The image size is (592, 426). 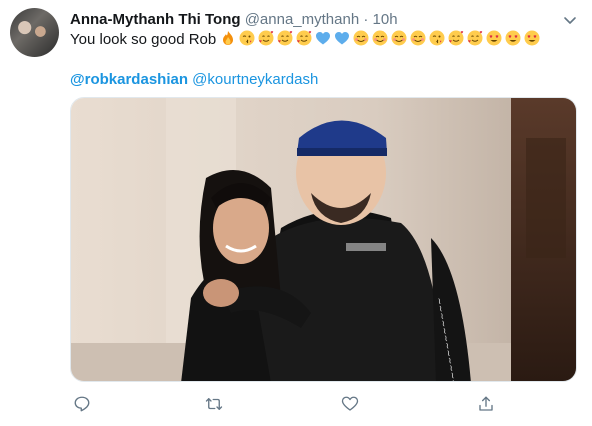 What do you see at coordinates (129, 79) in the screenshot?
I see `mention-link: @robkardashian` at bounding box center [129, 79].